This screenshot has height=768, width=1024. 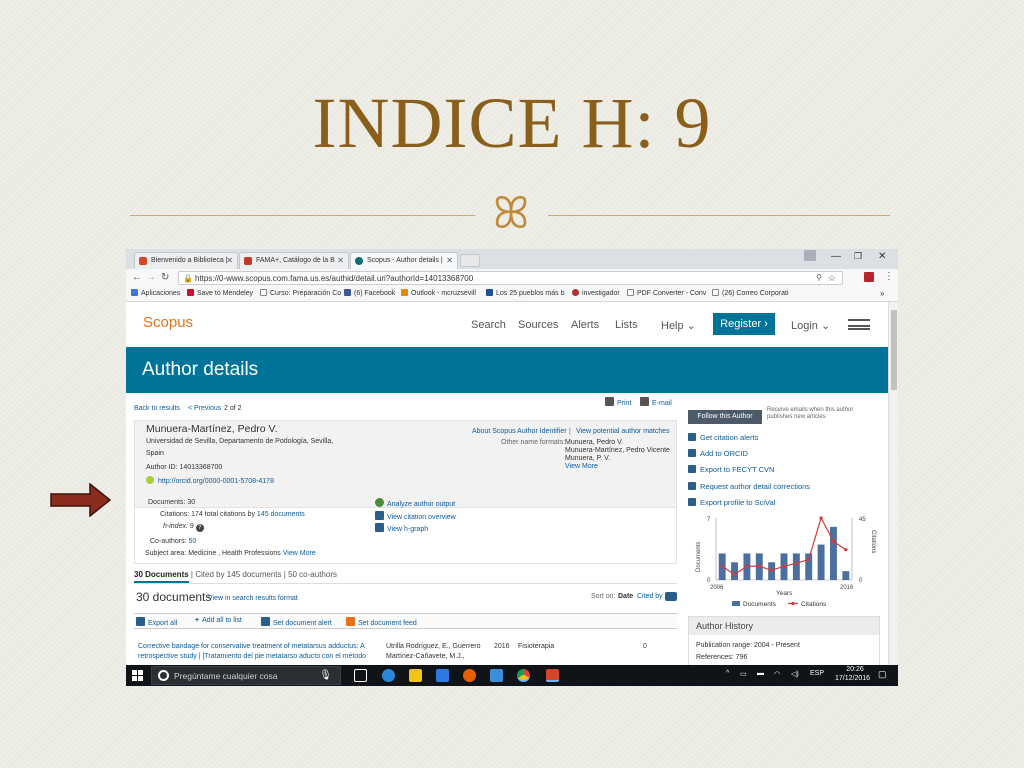 What do you see at coordinates (381, 622) in the screenshot?
I see `set-document-feed-button: Set document feed` at bounding box center [381, 622].